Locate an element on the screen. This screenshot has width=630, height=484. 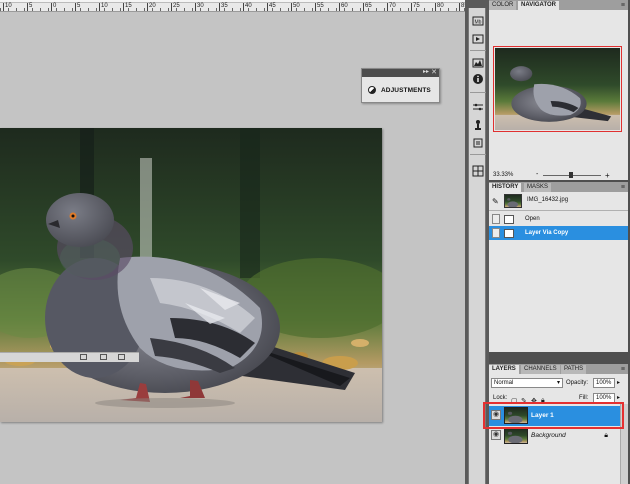
tab-masks: MASKS is located at coordinates (538, 187).